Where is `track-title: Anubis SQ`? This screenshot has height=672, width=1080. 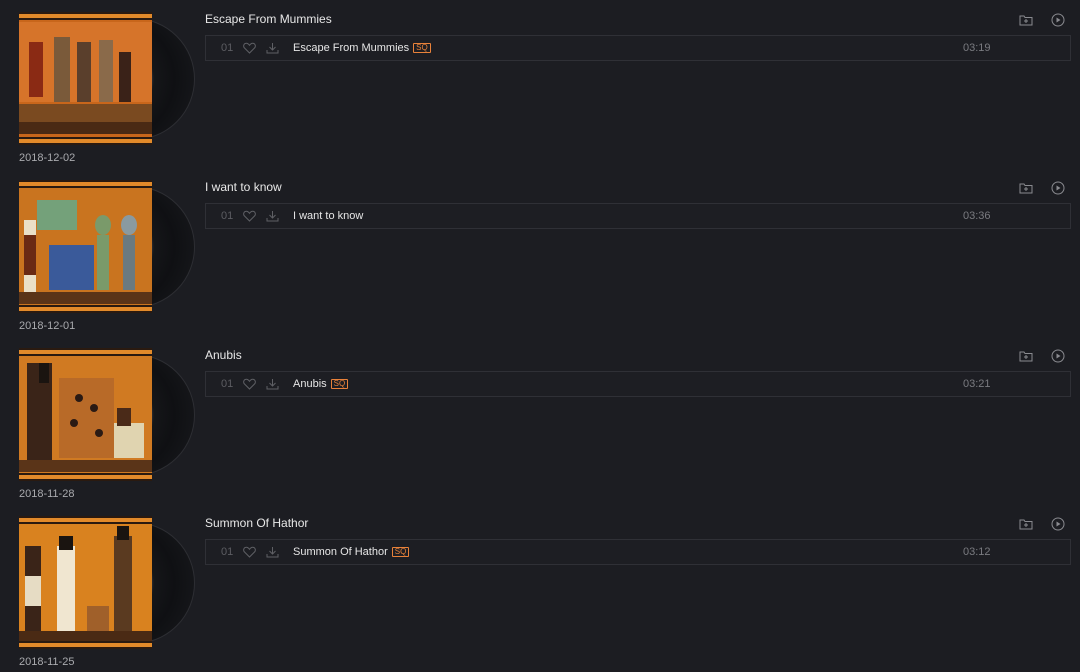 track-title: Anubis SQ is located at coordinates (321, 384).